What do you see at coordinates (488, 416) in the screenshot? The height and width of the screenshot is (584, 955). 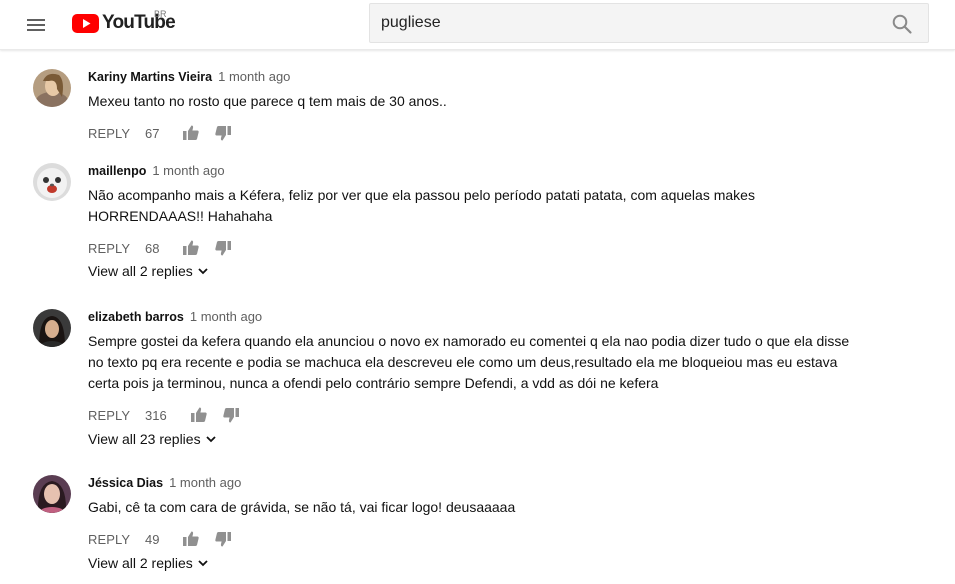 I see `comment-actions: REPLY 316` at bounding box center [488, 416].